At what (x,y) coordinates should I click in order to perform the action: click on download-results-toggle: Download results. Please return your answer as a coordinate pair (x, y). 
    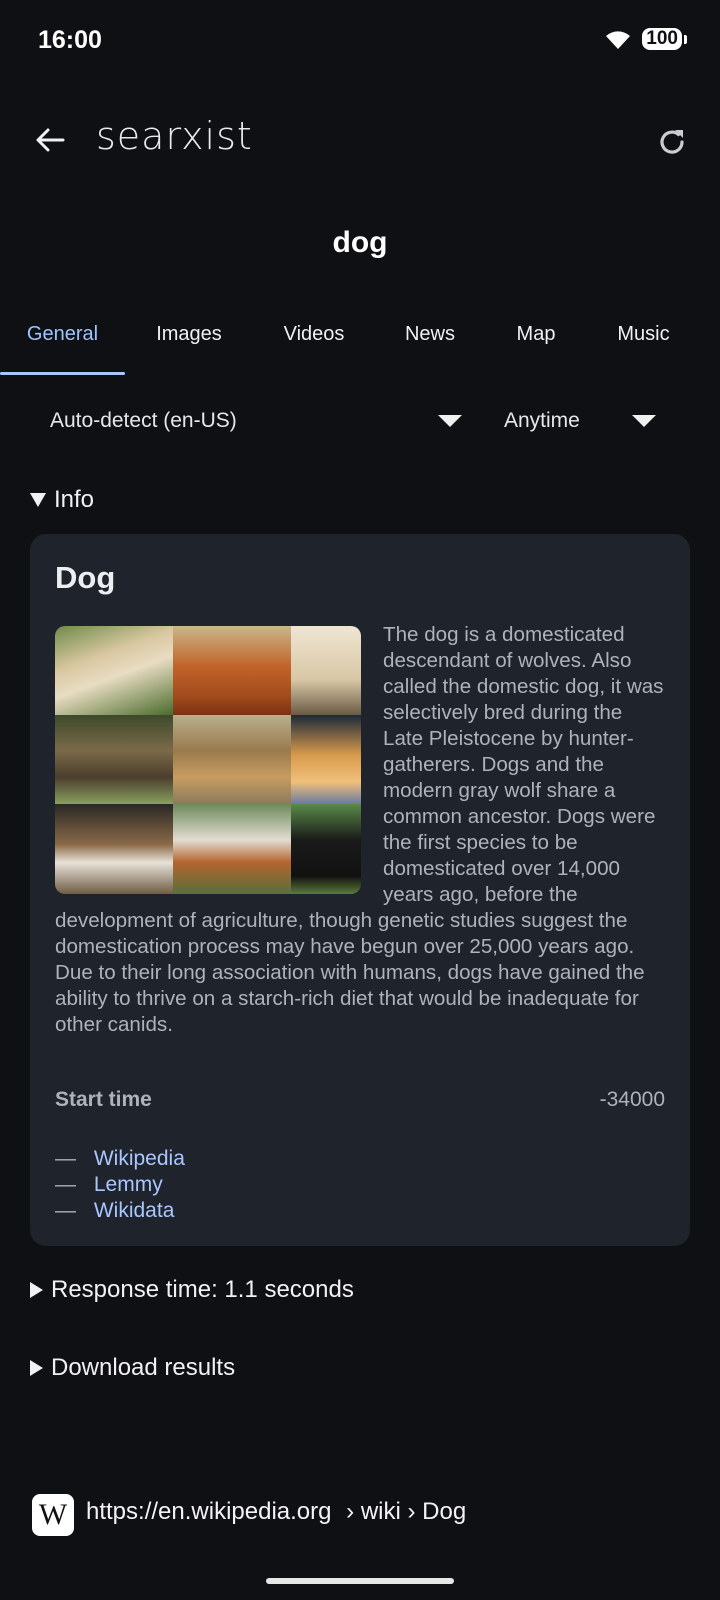
    Looking at the image, I should click on (132, 1368).